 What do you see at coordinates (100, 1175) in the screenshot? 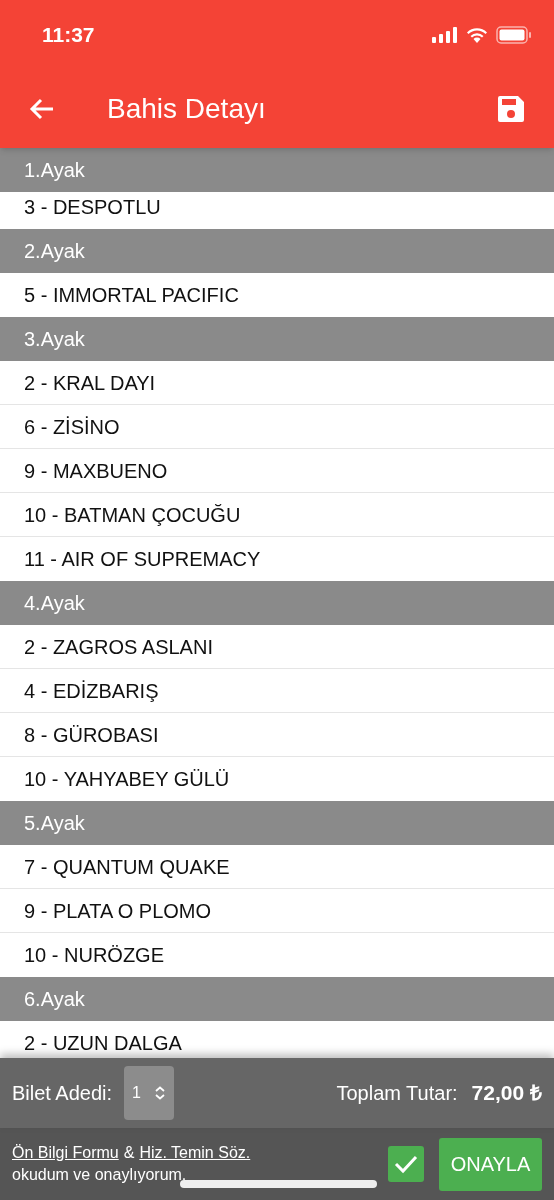
I see `agreement-text: okudum ve onaylıyorum.` at bounding box center [100, 1175].